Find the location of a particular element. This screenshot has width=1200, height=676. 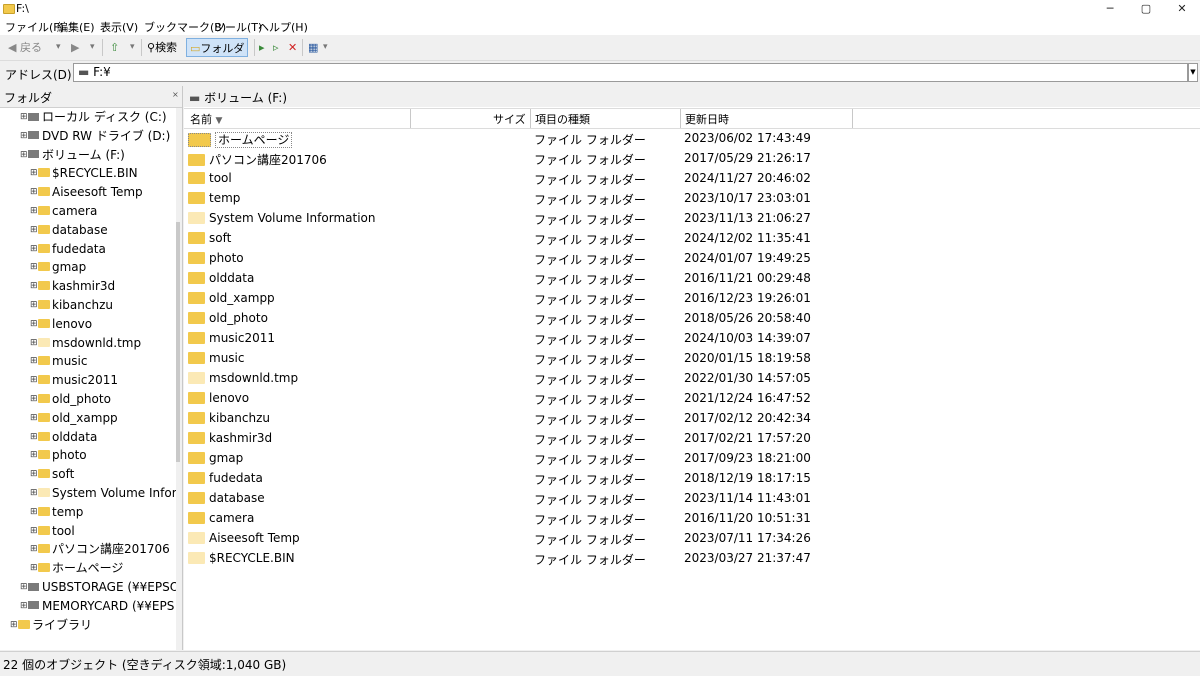

tree-item: ⊞ kibanchzu is located at coordinates (71, 305).